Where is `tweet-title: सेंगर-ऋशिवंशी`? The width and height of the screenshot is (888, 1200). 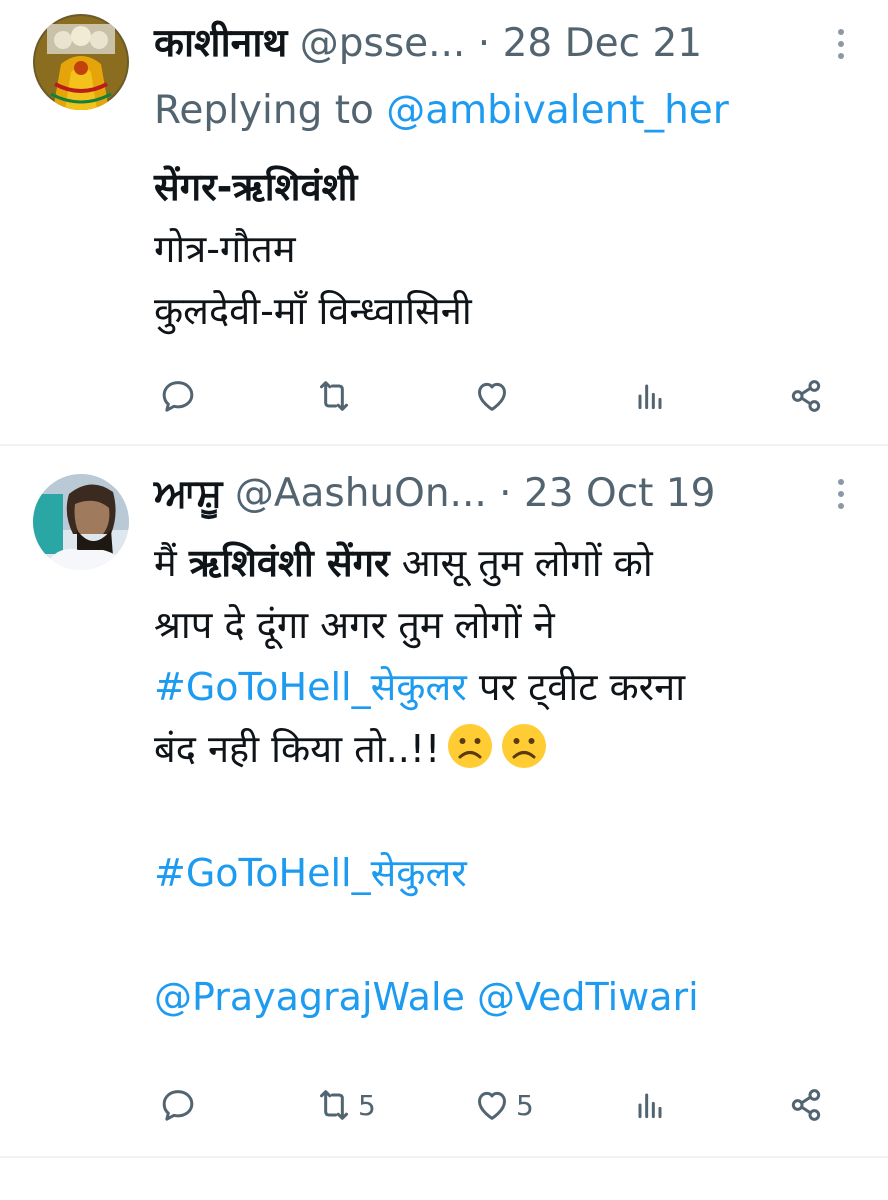
tweet-title: सेंगर-ऋशिवंशी is located at coordinates (256, 187).